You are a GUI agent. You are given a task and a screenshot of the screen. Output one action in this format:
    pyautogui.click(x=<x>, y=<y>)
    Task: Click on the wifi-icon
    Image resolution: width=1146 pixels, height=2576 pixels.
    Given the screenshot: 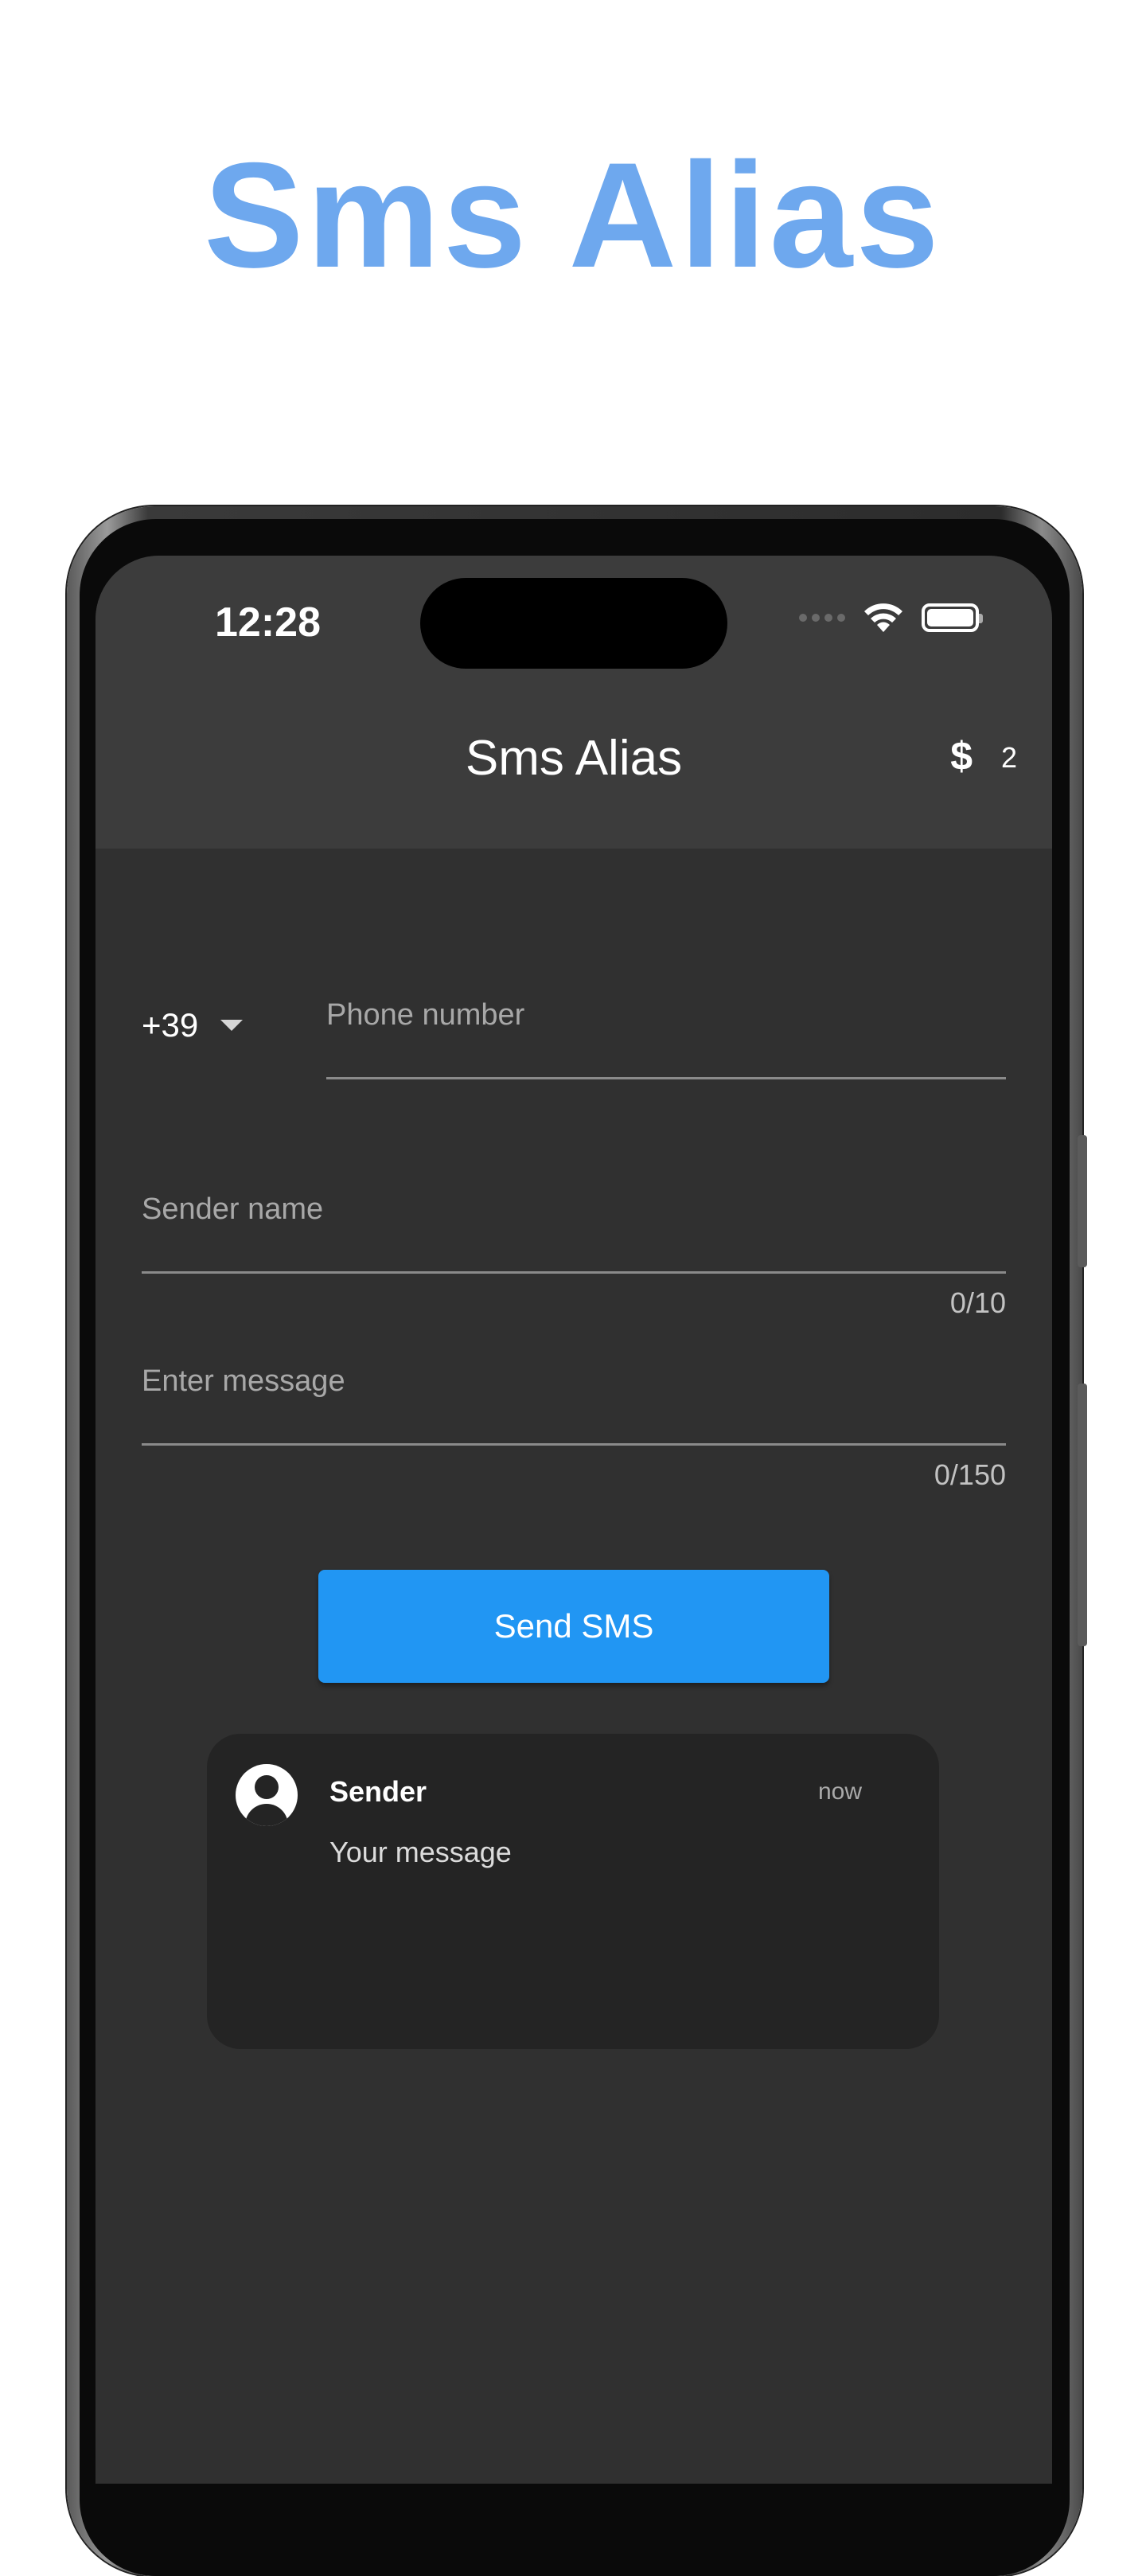 What is the action you would take?
    pyautogui.click(x=883, y=617)
    